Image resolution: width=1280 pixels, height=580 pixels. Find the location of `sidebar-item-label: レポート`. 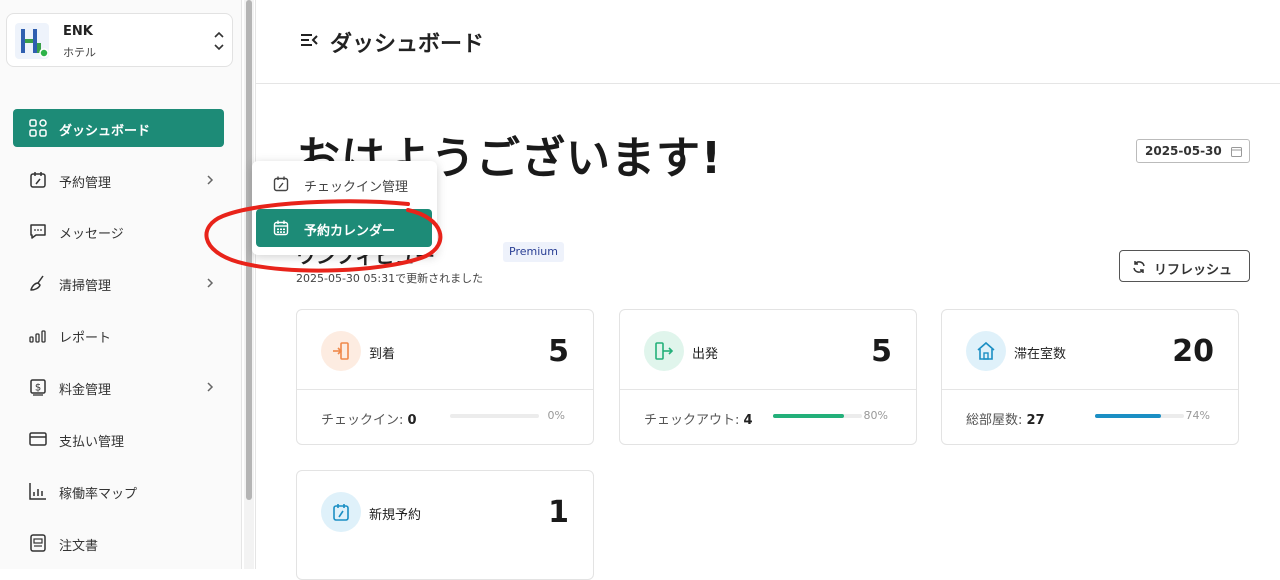

sidebar-item-label: レポート is located at coordinates (85, 338).